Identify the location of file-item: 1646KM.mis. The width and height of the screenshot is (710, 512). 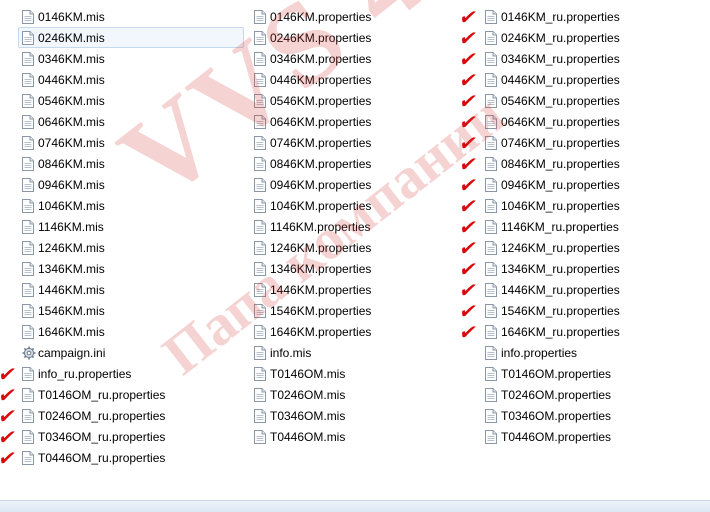
(131, 331).